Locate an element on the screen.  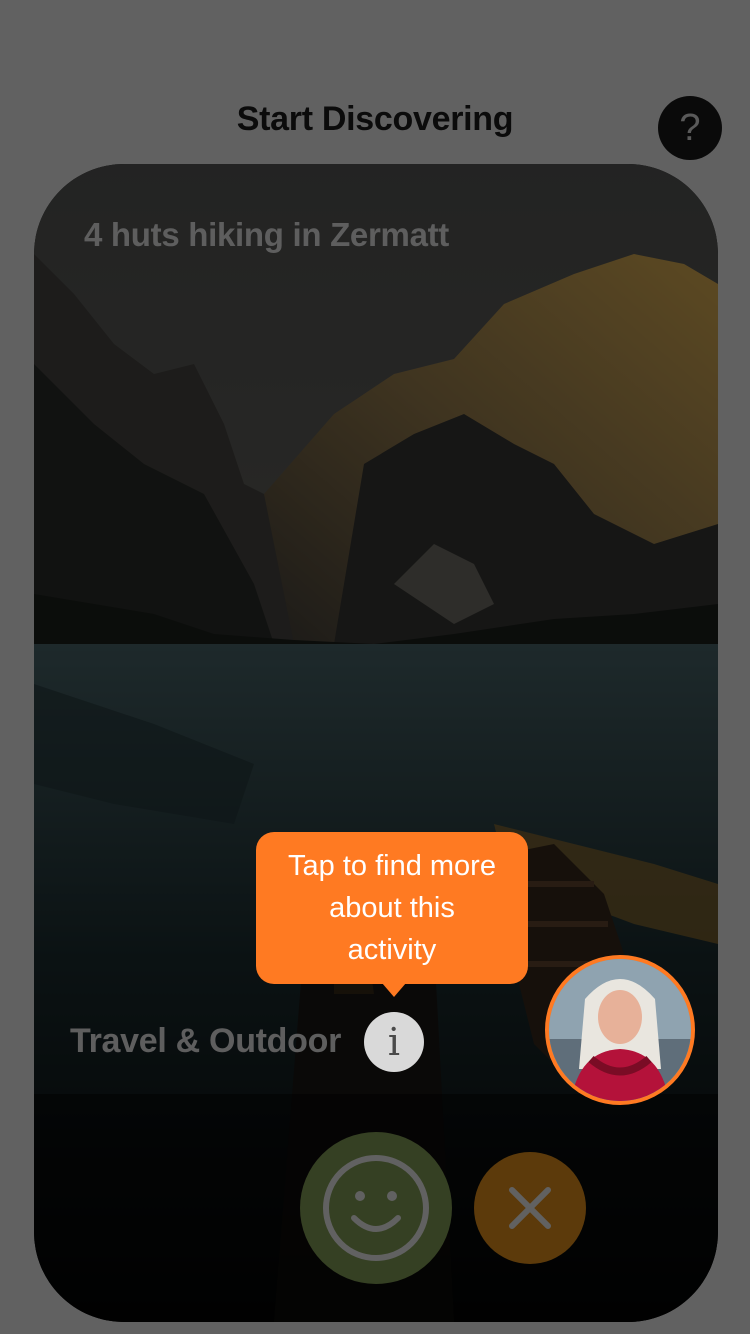
info-icon: i is located at coordinates (394, 1042).